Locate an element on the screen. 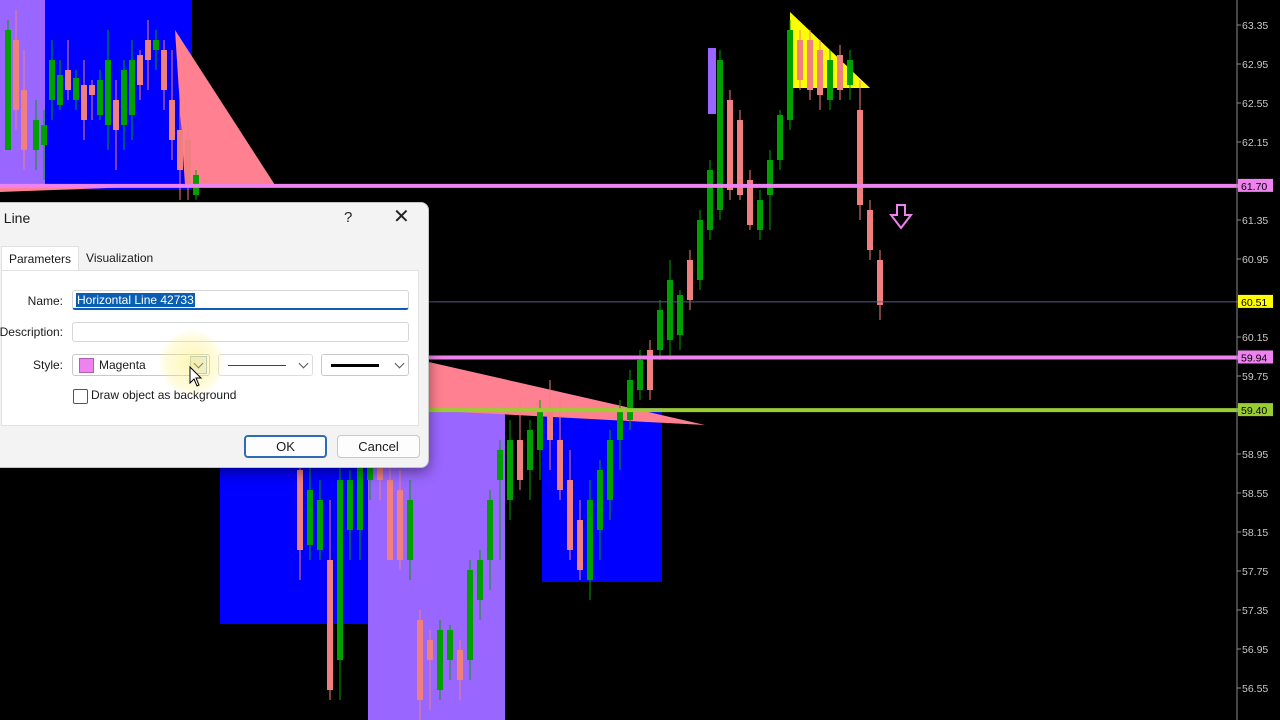 This screenshot has height=720, width=1280. description-input is located at coordinates (240, 332).